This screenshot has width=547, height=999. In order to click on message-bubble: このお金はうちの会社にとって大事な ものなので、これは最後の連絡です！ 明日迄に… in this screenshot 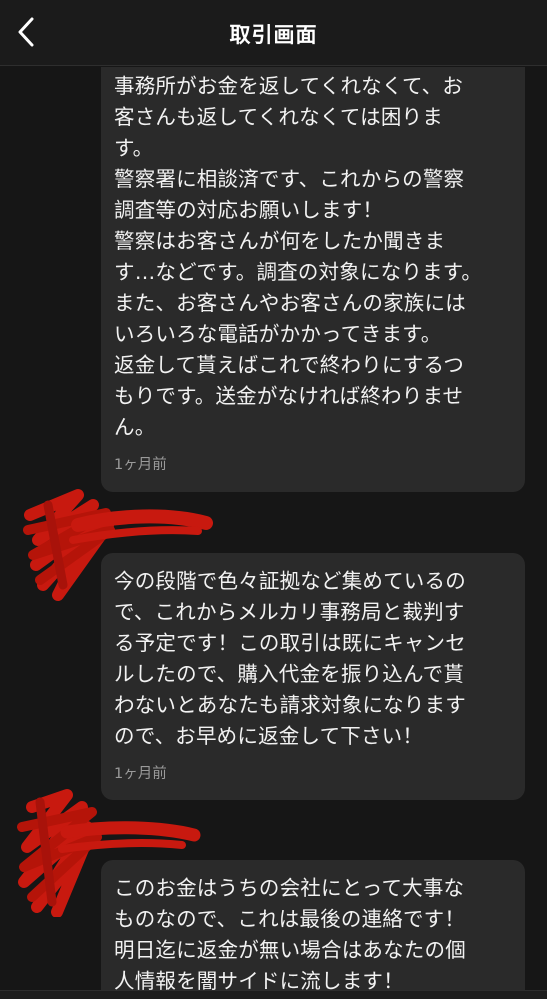, I will do `click(313, 929)`.